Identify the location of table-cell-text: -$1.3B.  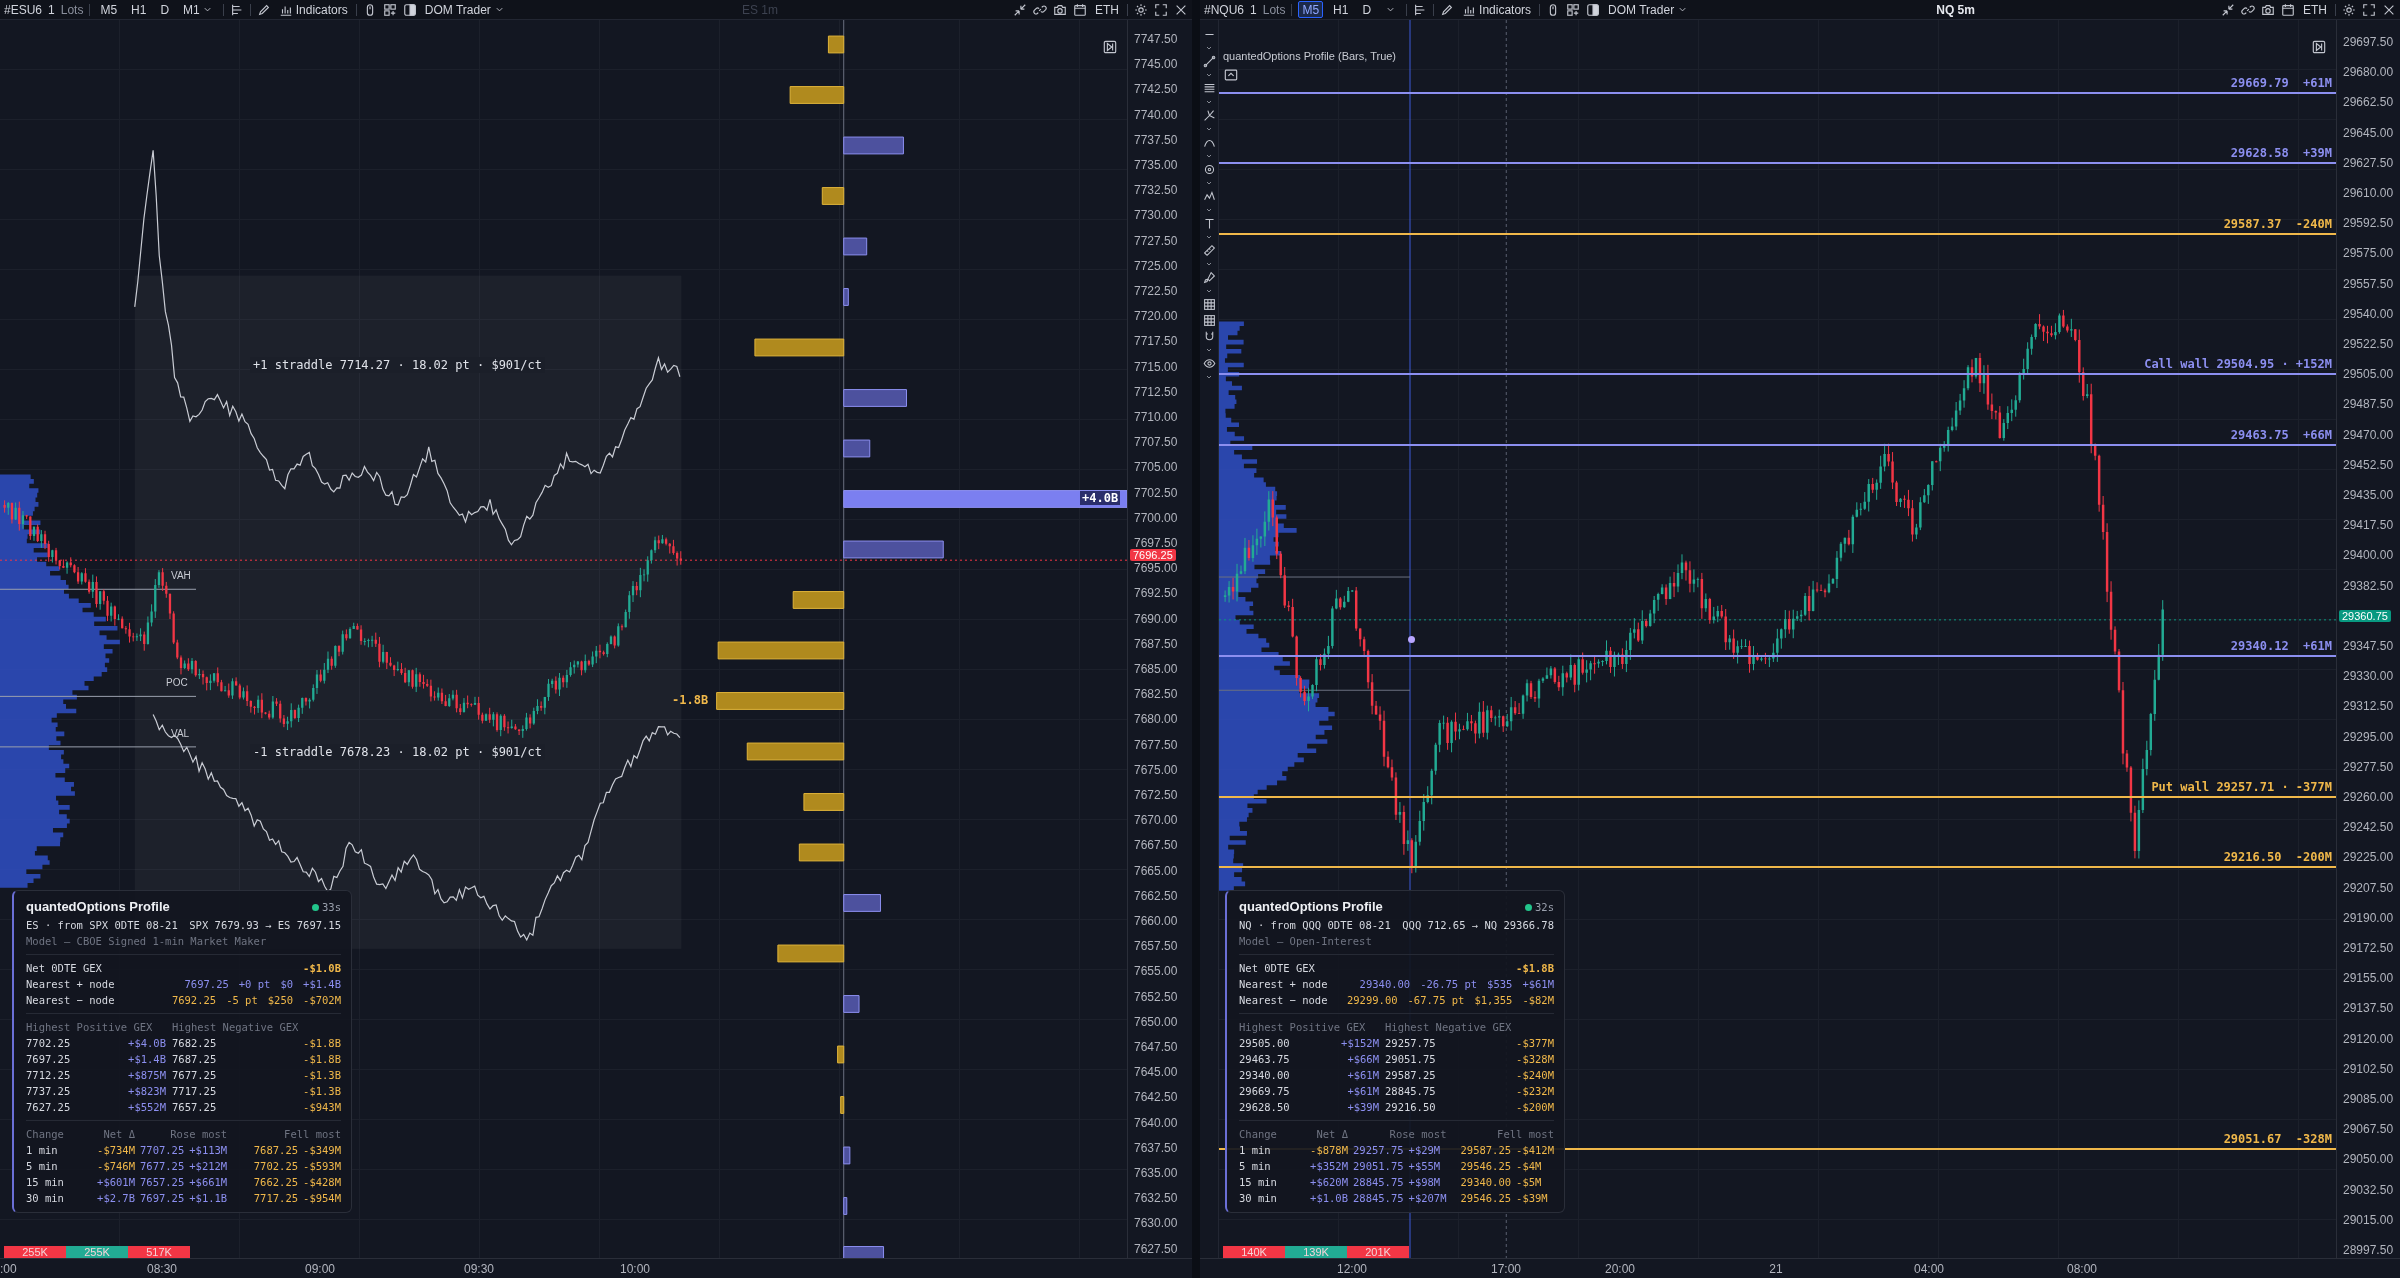
(321, 1091).